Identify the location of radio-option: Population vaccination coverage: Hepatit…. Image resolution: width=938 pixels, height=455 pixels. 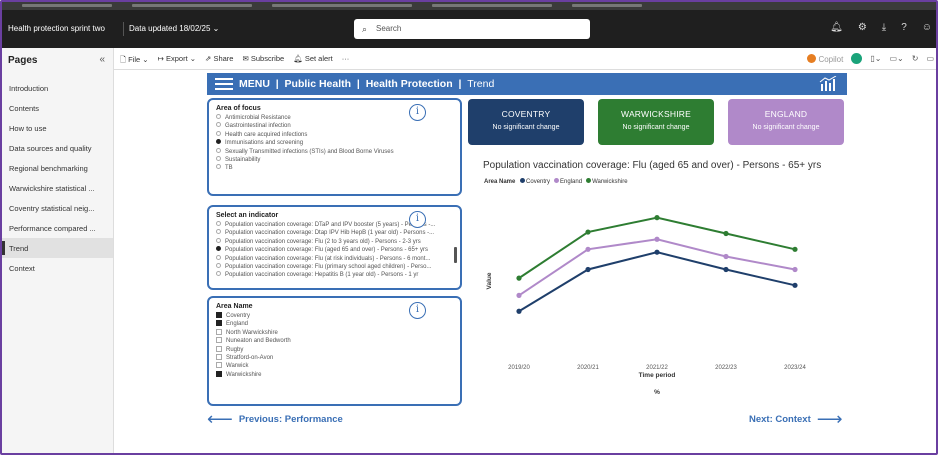
(334, 275).